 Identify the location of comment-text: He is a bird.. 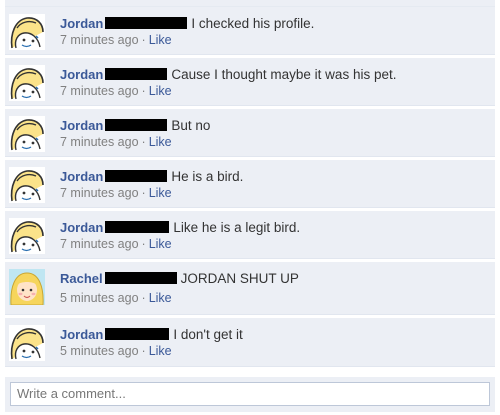
(207, 176).